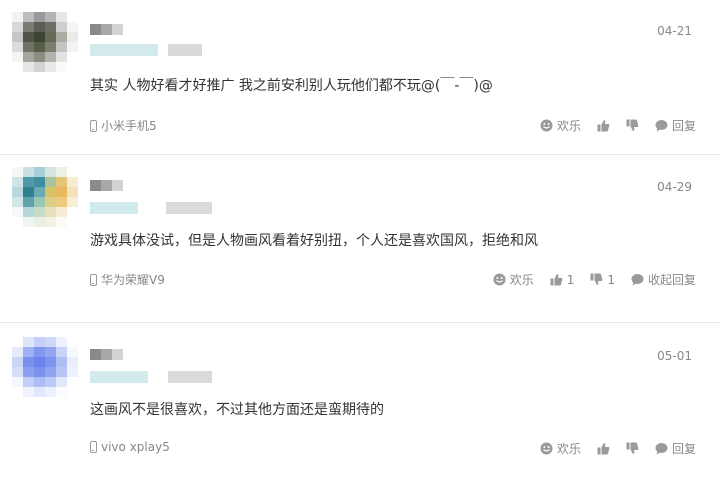 This screenshot has width=720, height=486. Describe the element at coordinates (129, 126) in the screenshot. I see `device-name: 小米手机5` at that location.